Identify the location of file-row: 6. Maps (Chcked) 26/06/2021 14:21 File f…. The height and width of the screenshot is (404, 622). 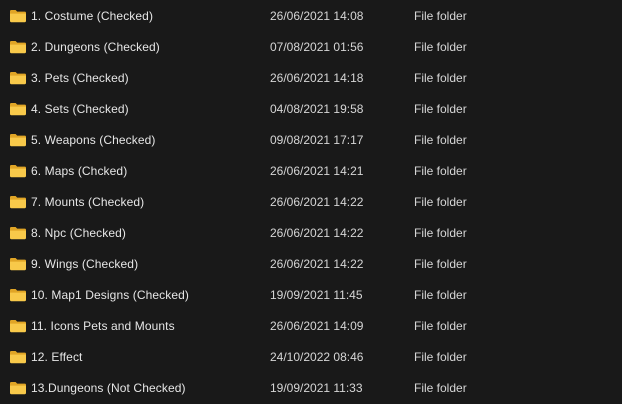
(311, 171).